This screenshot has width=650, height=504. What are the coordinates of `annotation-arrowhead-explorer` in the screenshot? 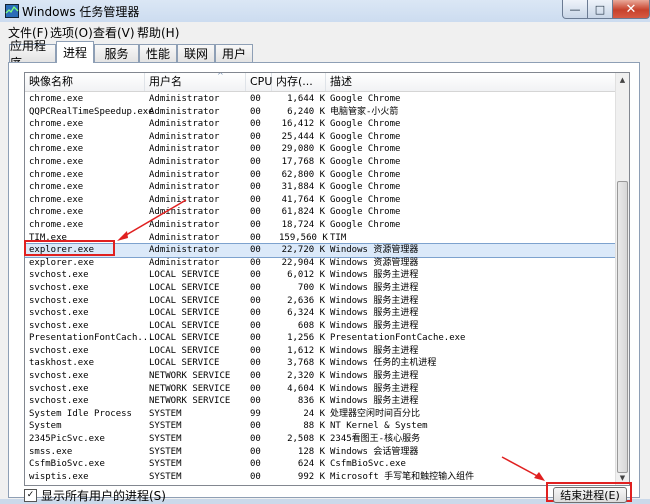 It's located at (122, 236).